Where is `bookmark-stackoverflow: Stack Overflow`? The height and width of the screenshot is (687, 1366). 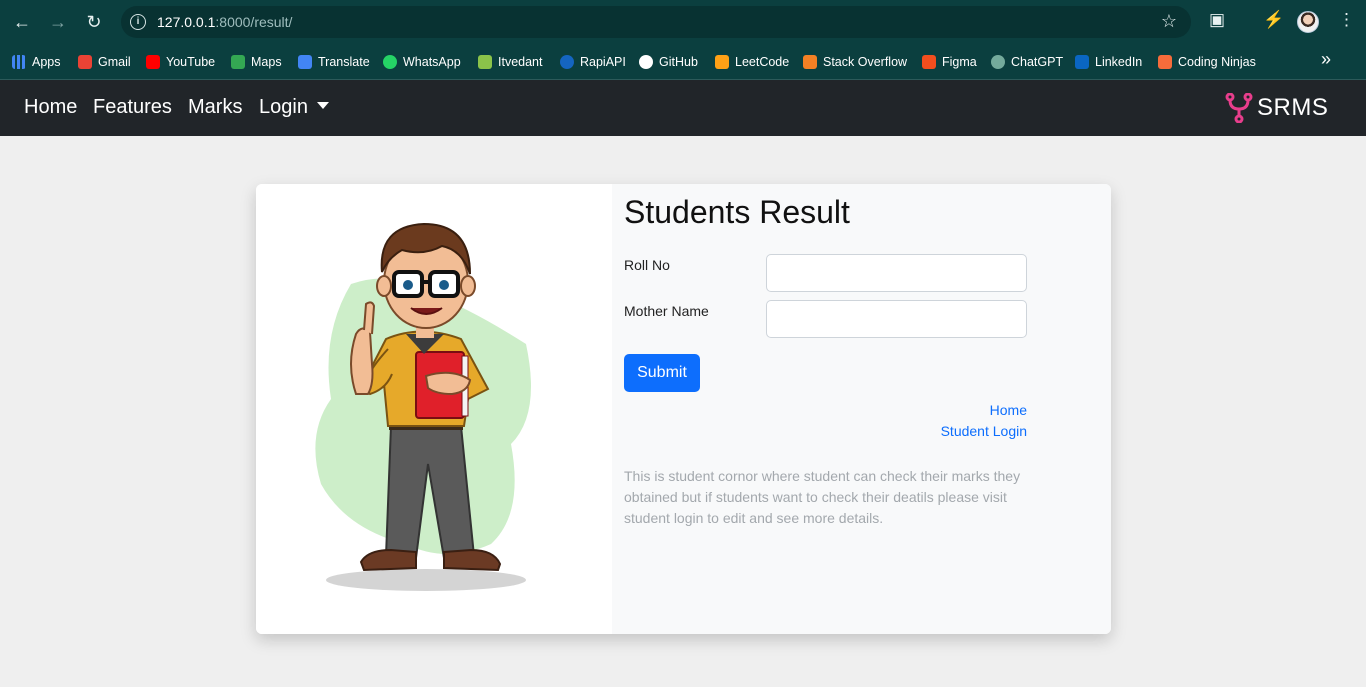 bookmark-stackoverflow: Stack Overflow is located at coordinates (855, 62).